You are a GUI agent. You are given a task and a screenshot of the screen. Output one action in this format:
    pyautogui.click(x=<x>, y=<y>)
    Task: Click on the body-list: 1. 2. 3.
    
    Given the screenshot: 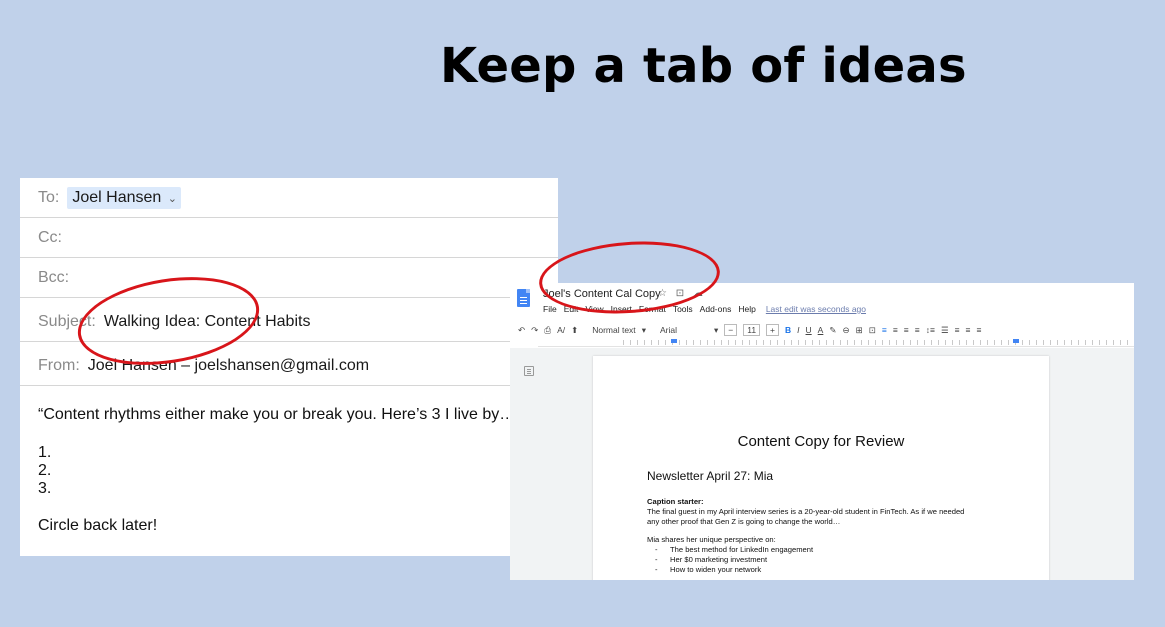 What is the action you would take?
    pyautogui.click(x=281, y=471)
    